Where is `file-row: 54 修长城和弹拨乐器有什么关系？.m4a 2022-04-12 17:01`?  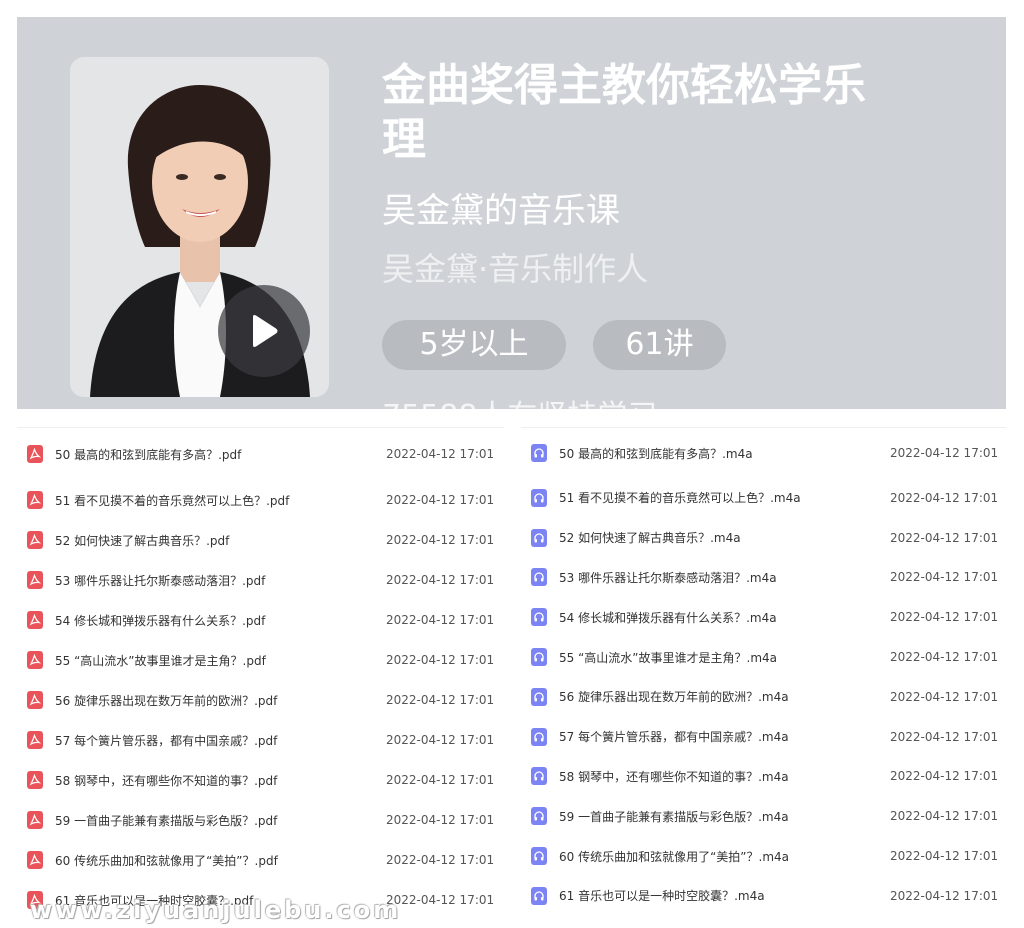
file-row: 54 修长城和弹拨乐器有什么关系？.m4a 2022-04-12 17:01 is located at coordinates (763, 617).